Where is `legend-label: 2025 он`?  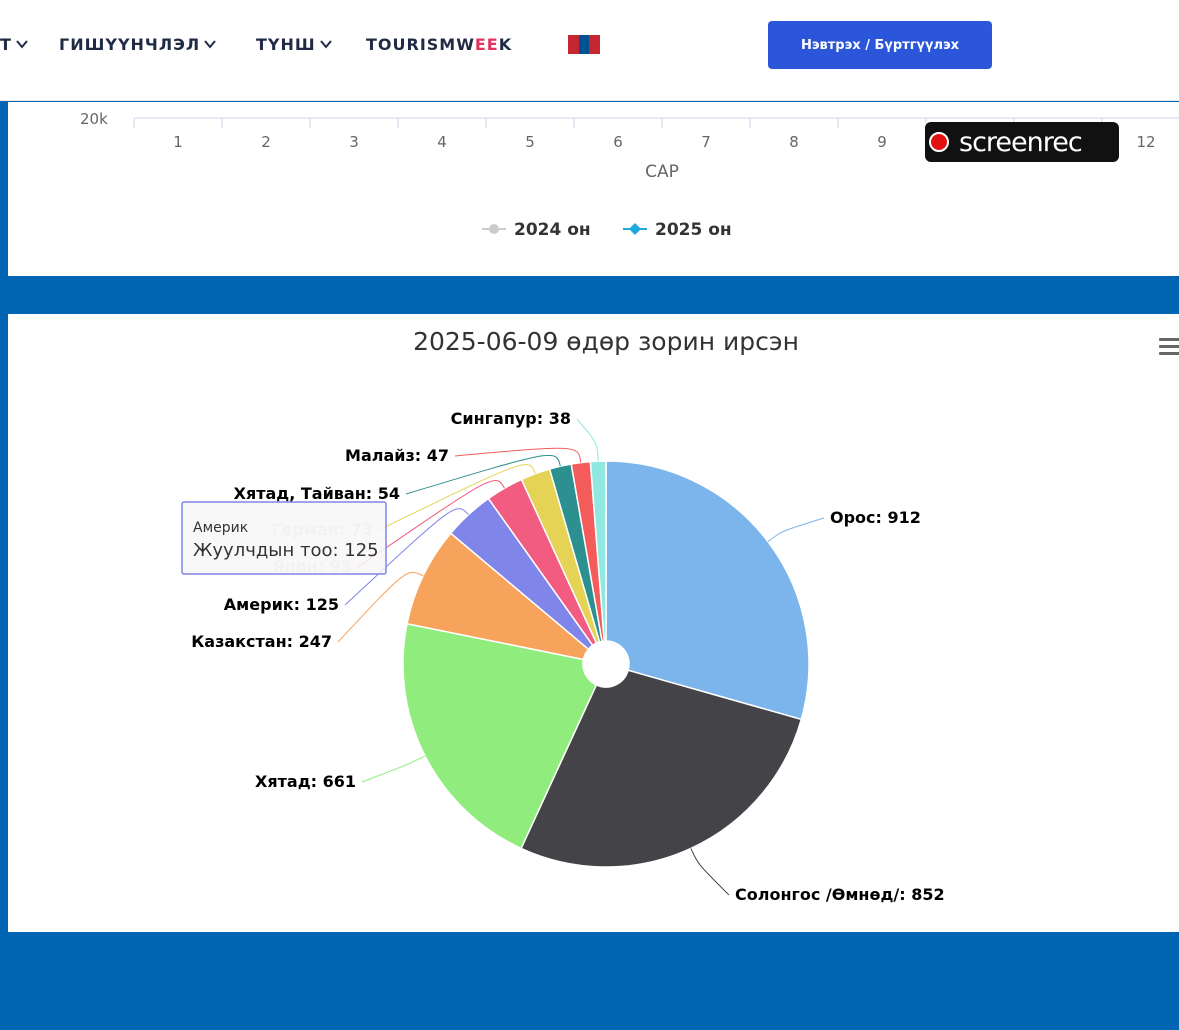
legend-label: 2025 он is located at coordinates (693, 230).